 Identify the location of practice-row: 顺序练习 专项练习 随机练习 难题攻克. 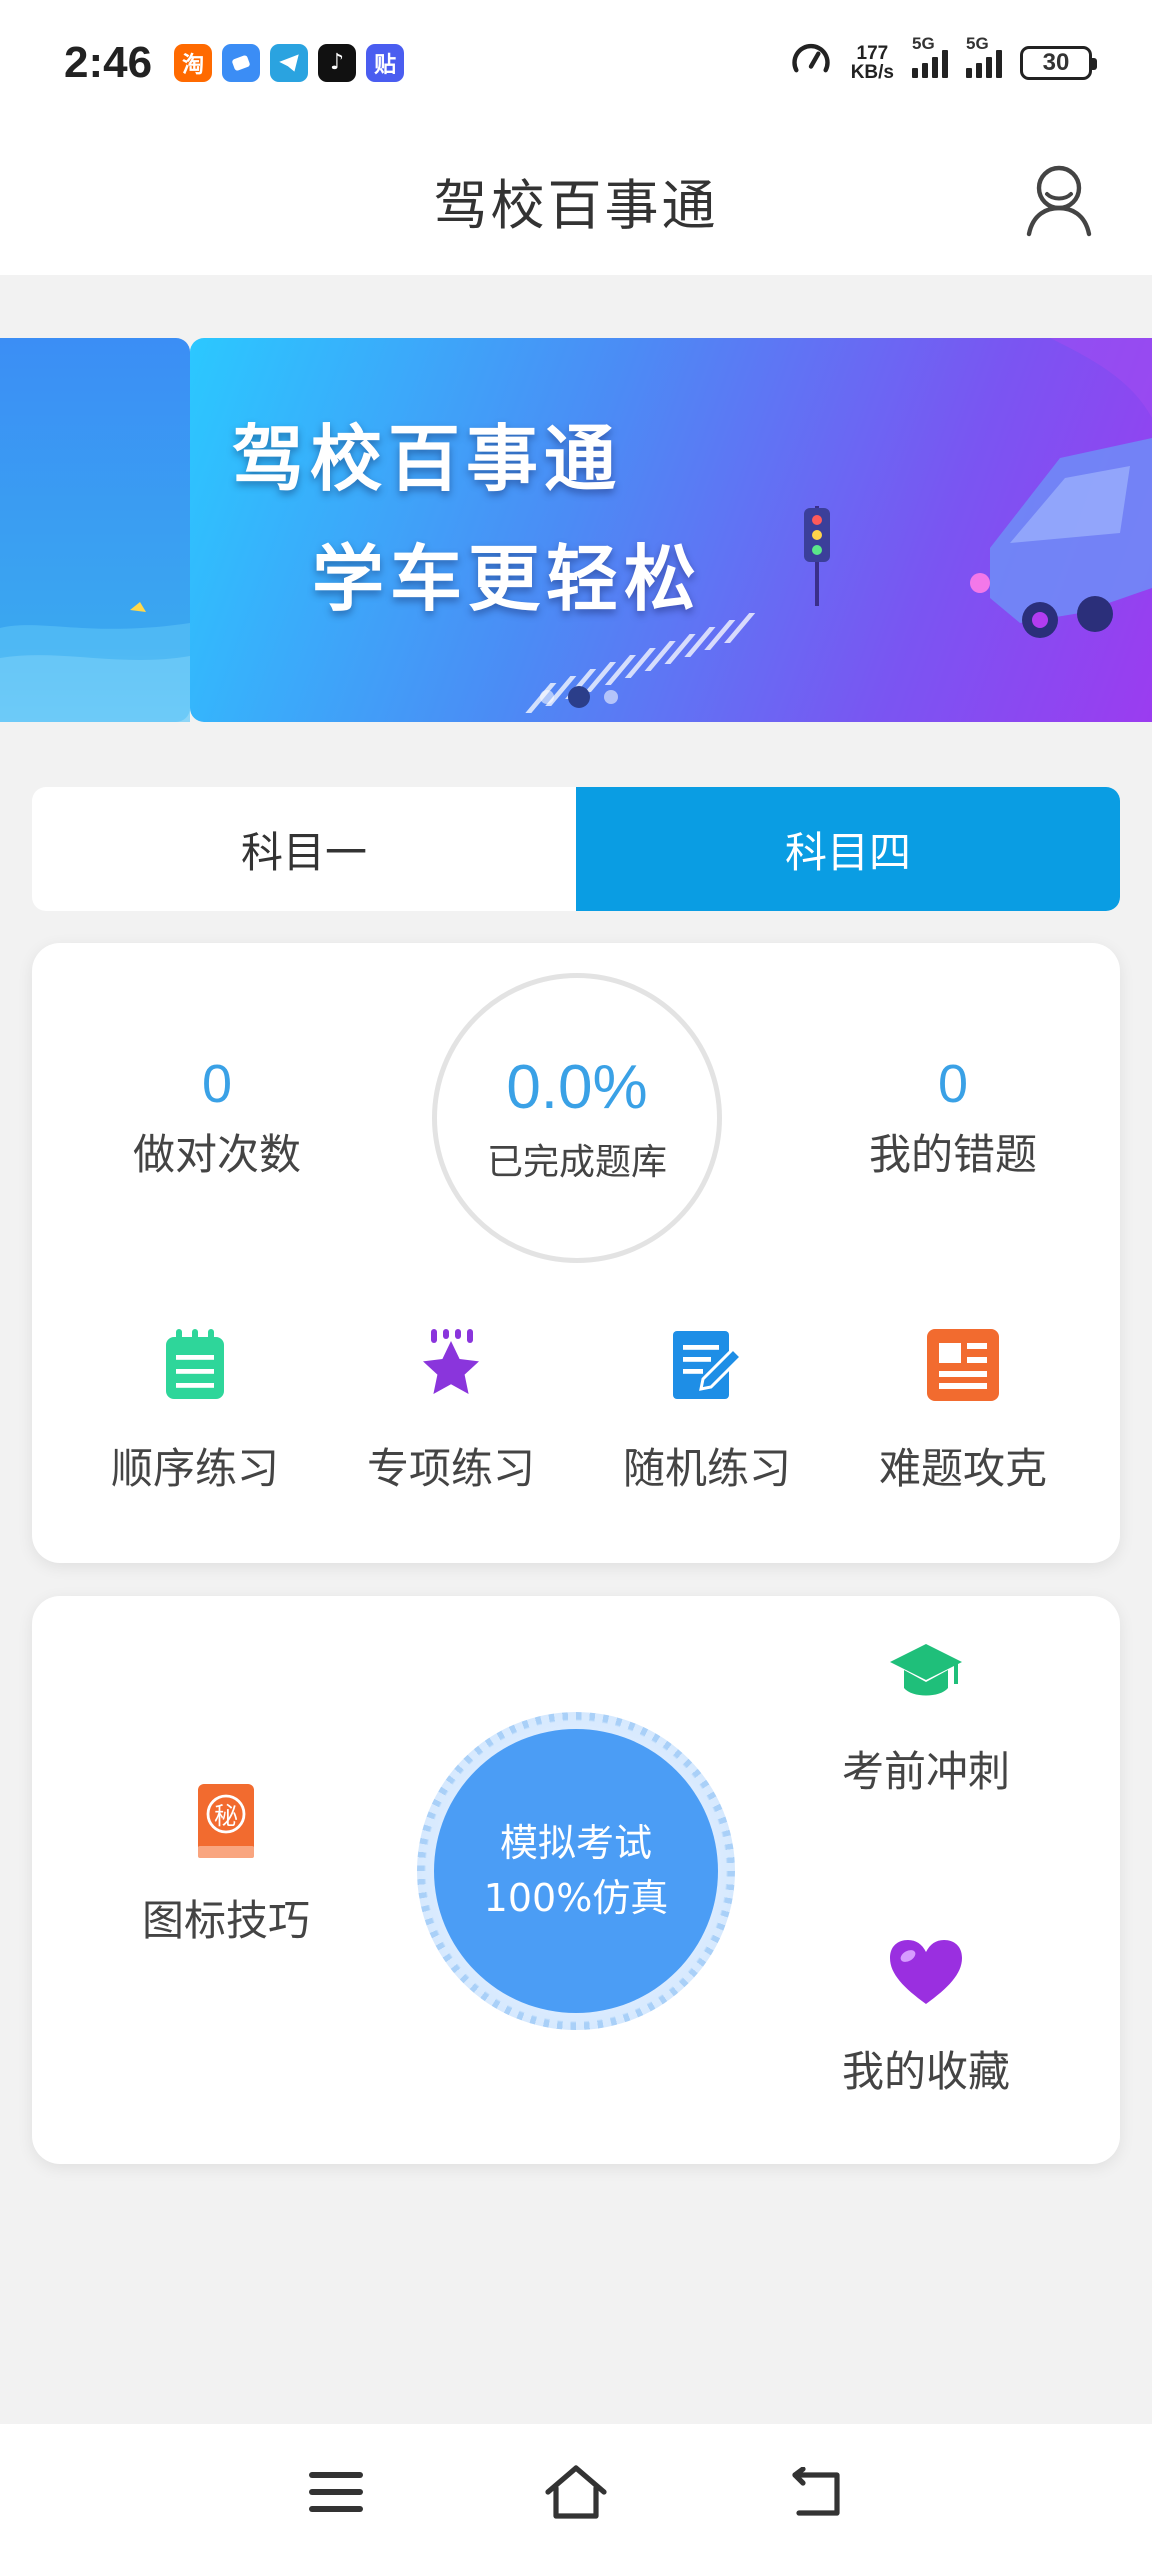
(576, 1410).